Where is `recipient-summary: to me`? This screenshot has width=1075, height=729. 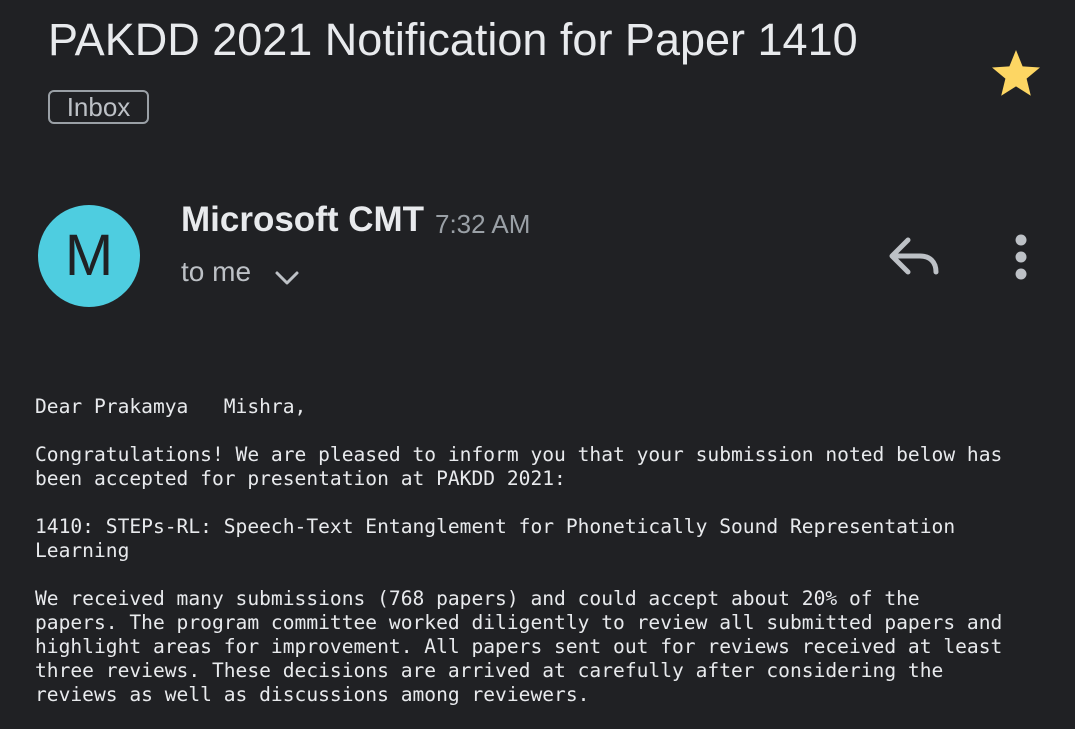
recipient-summary: to me is located at coordinates (216, 272).